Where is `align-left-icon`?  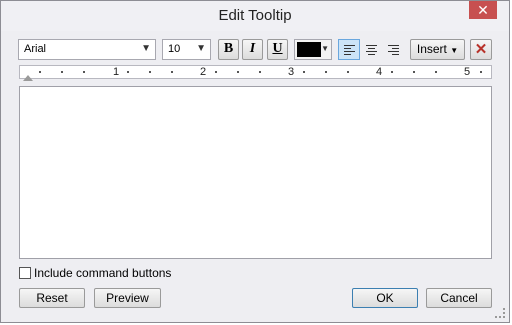
align-left-icon is located at coordinates (349, 51).